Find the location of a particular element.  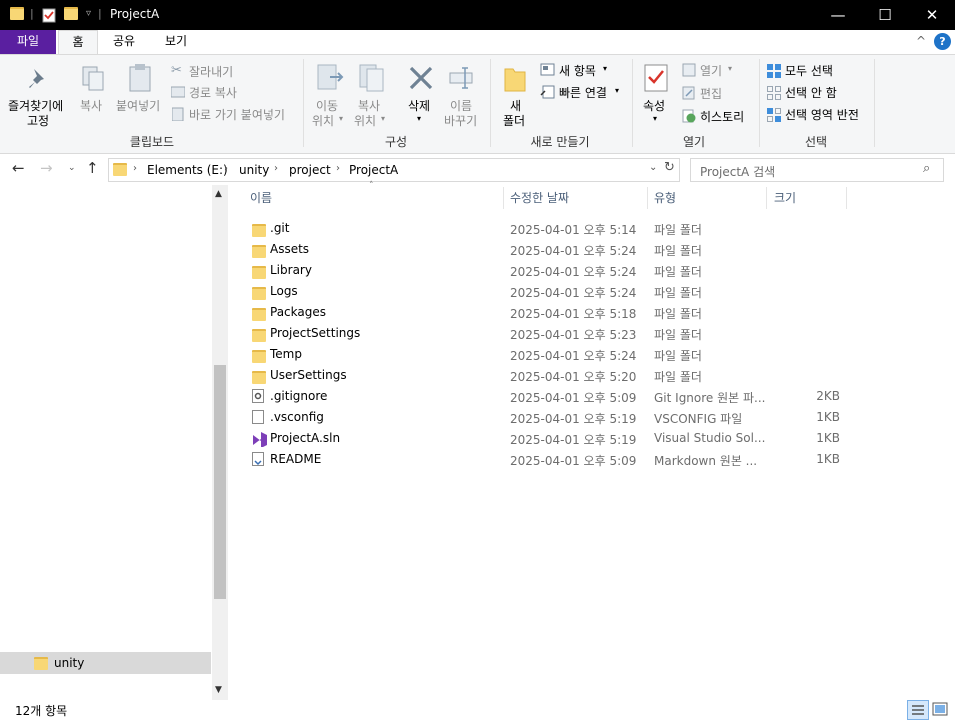

open-button: 열기 is located at coordinates (711, 70).